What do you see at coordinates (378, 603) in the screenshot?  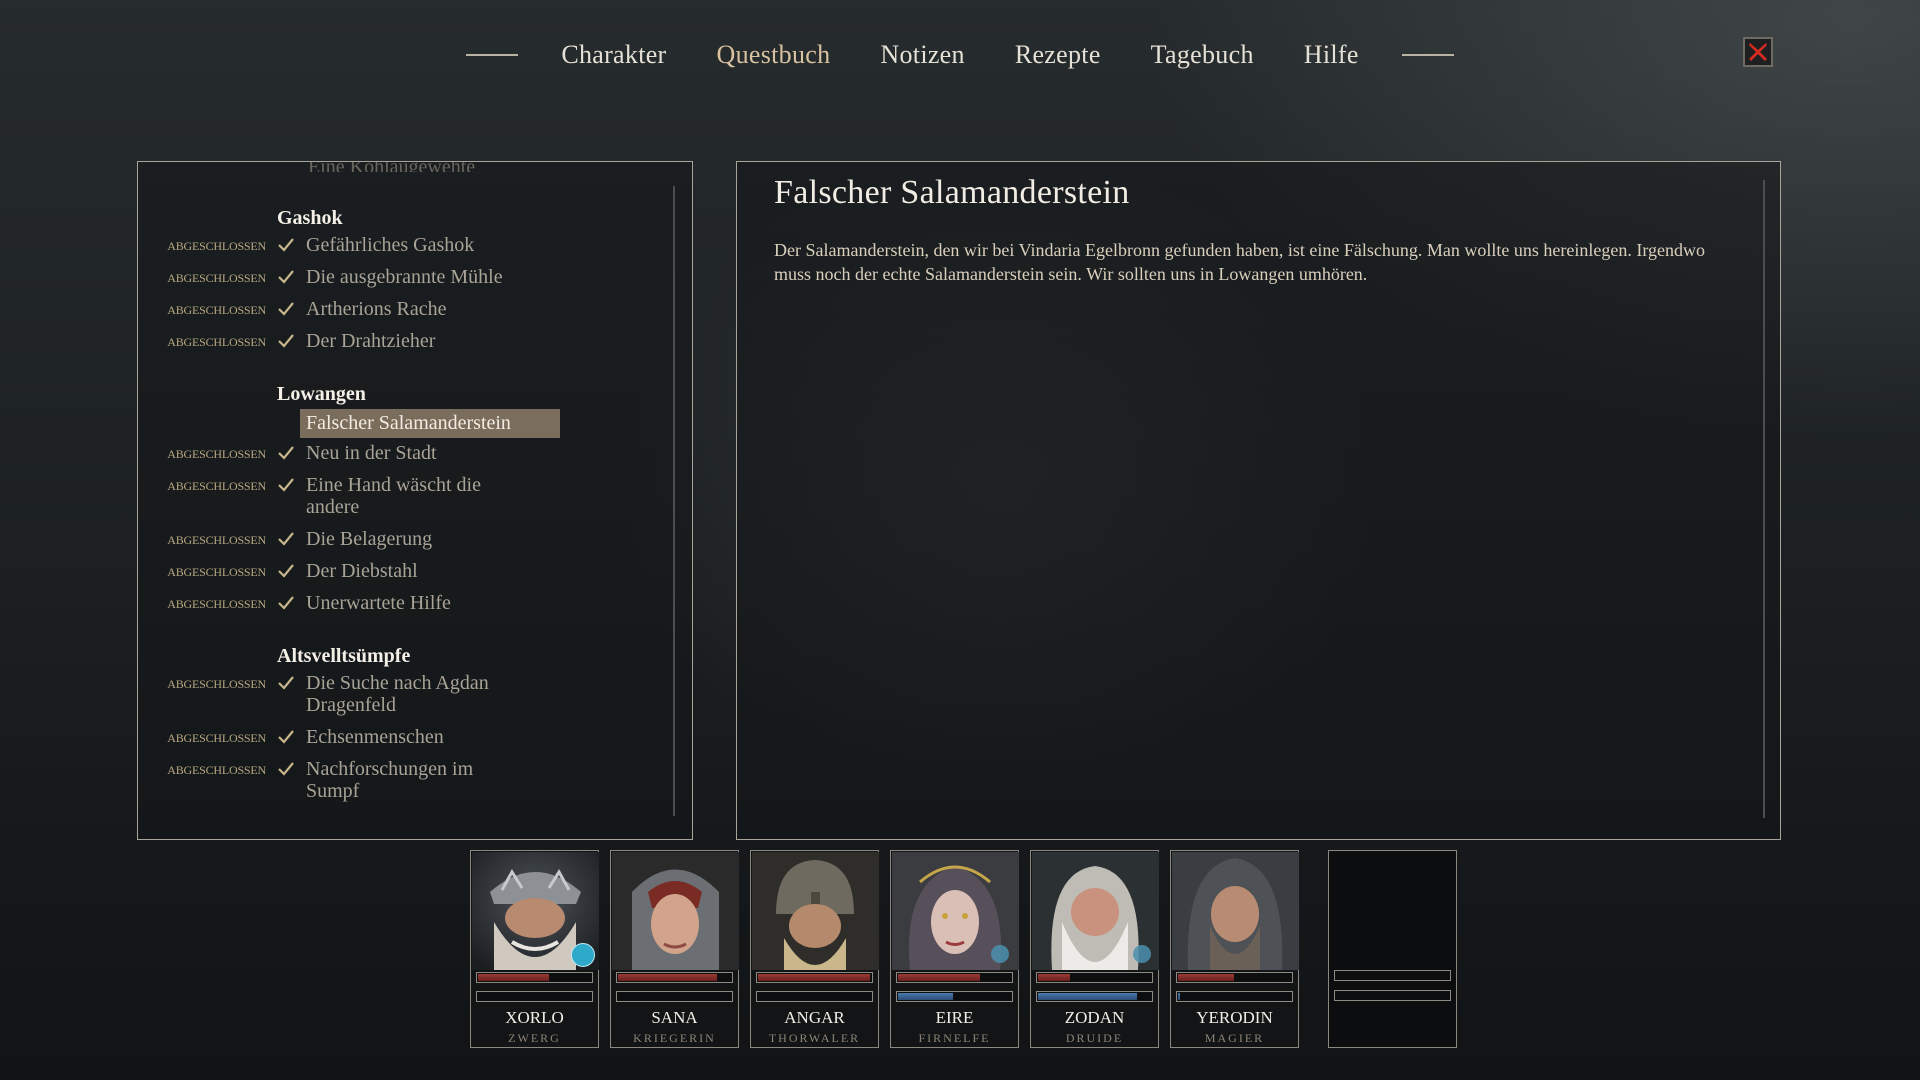 I see `quest-title: Unerwartete Hilfe` at bounding box center [378, 603].